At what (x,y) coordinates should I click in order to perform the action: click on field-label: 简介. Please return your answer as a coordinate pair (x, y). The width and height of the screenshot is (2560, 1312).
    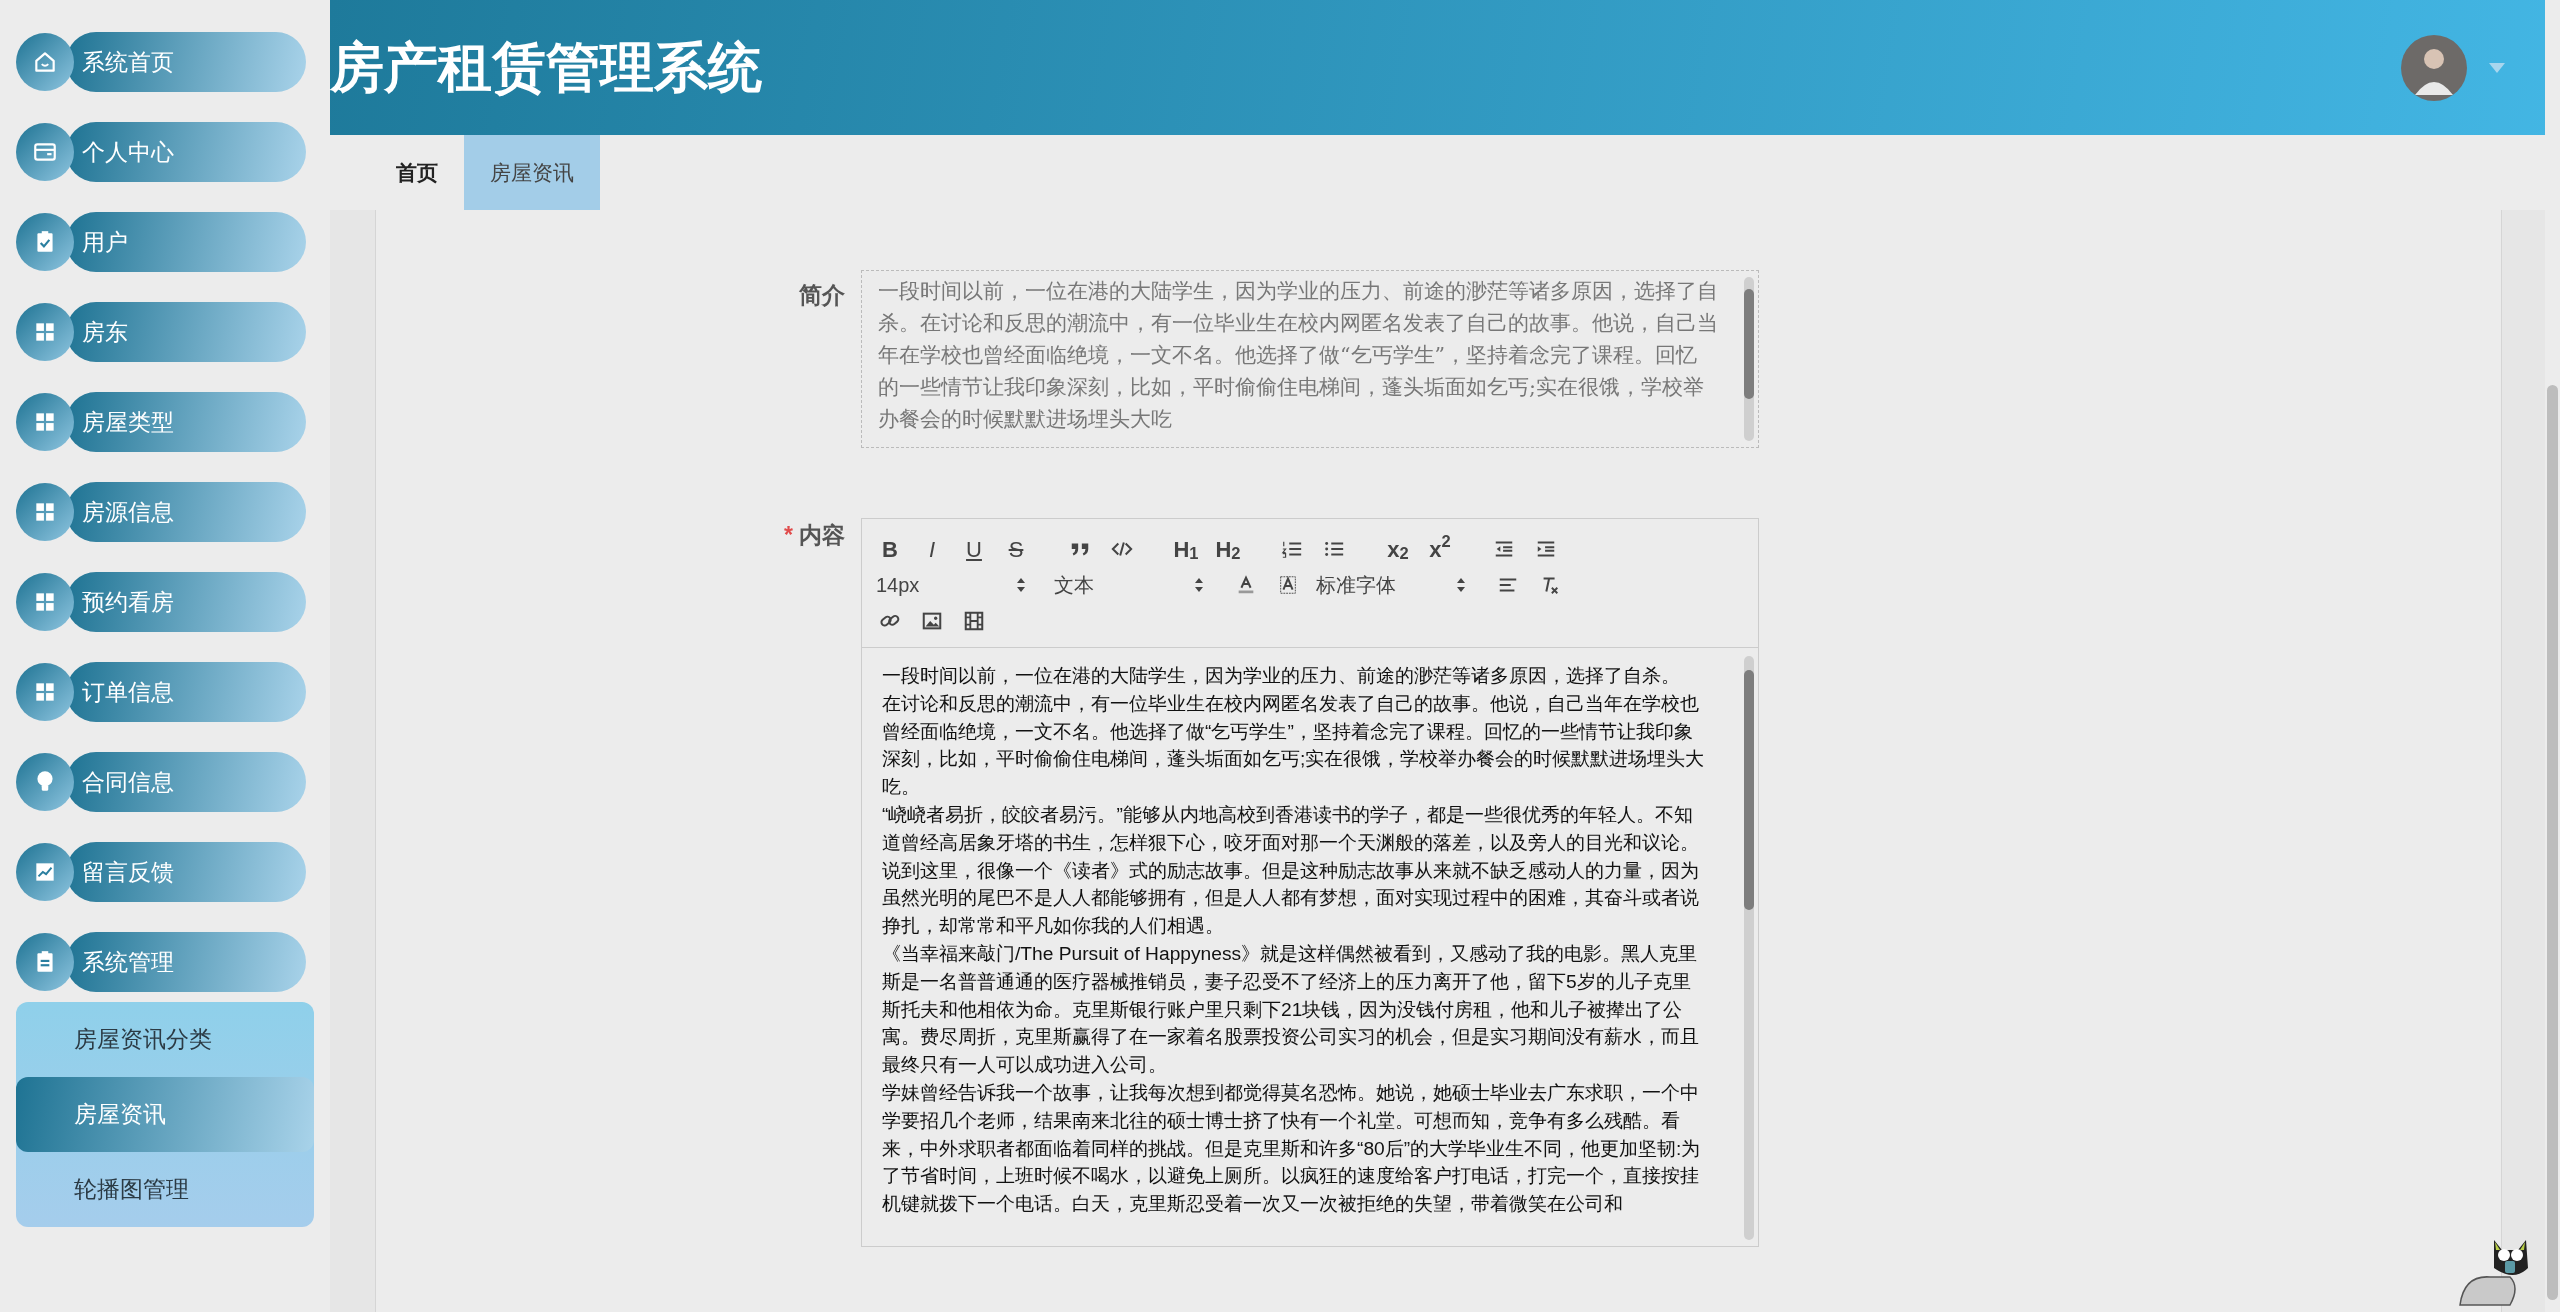
    Looking at the image, I should click on (822, 295).